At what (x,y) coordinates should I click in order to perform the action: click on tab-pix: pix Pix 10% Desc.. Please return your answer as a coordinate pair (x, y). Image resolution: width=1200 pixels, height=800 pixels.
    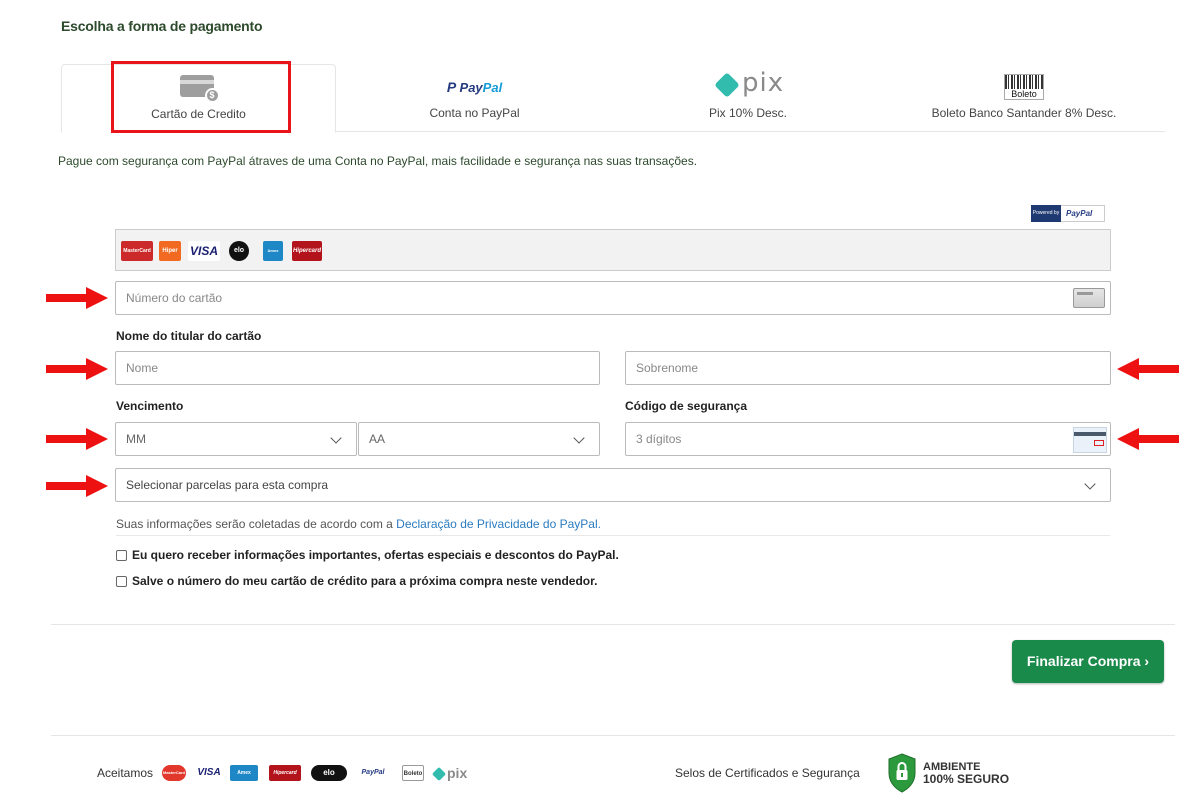
    Looking at the image, I should click on (748, 98).